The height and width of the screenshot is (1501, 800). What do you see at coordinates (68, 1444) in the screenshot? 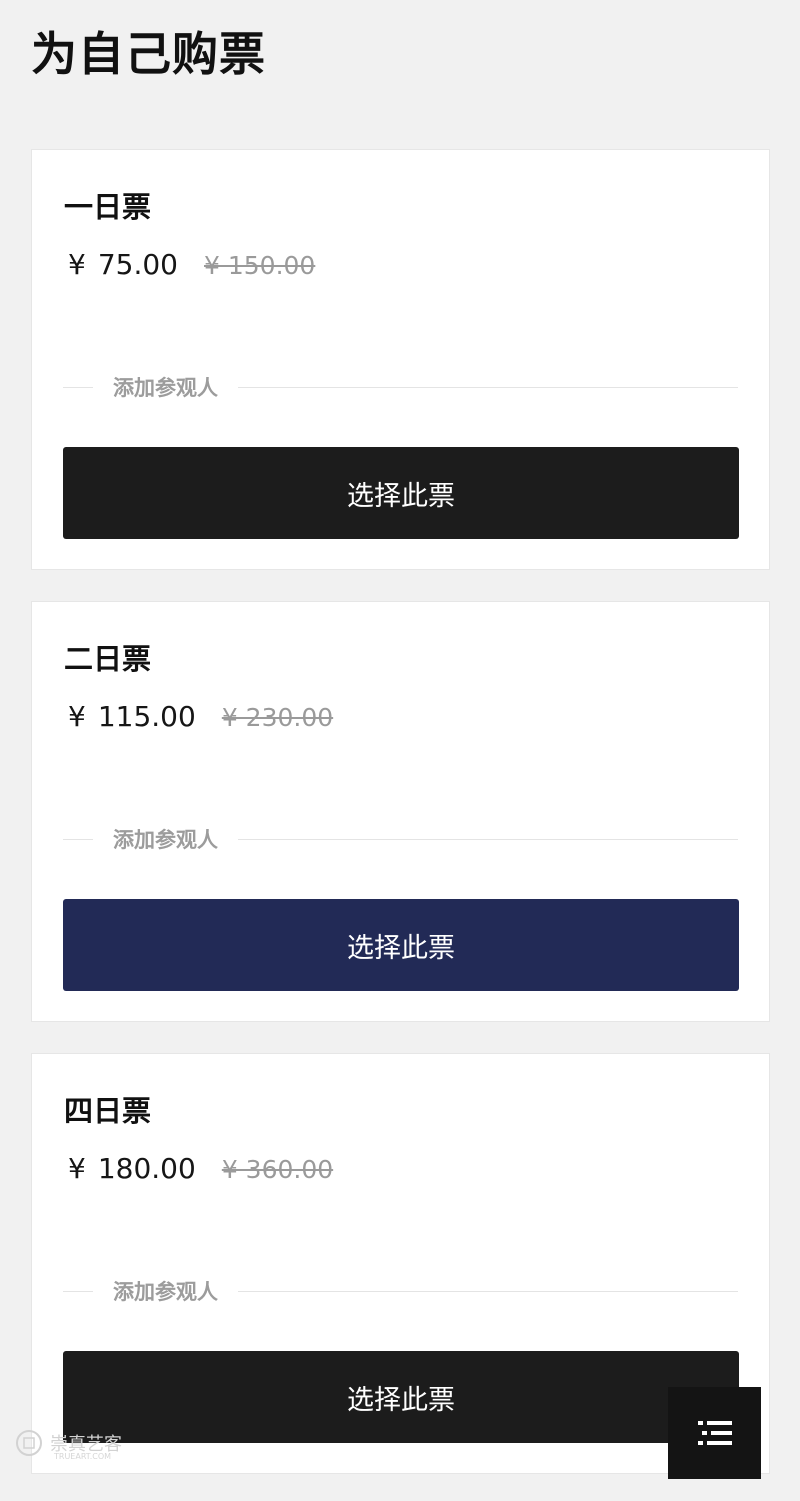
I see `watermark: 崇真艺客 TRUEART.COM` at bounding box center [68, 1444].